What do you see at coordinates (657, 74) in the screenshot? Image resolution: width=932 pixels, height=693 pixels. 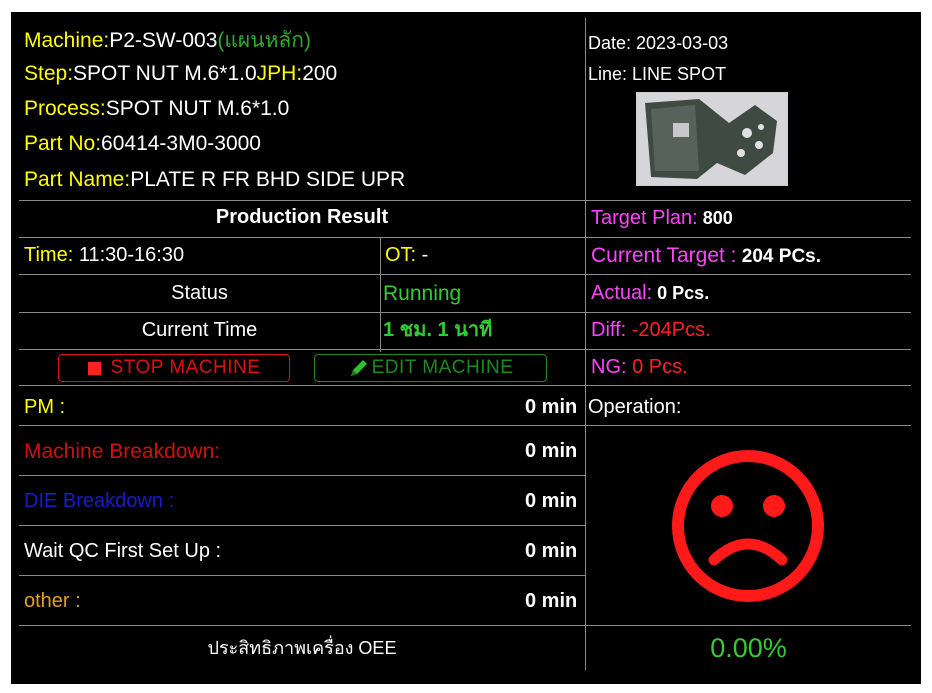 I see `line-label: Line: LINE SPOT` at bounding box center [657, 74].